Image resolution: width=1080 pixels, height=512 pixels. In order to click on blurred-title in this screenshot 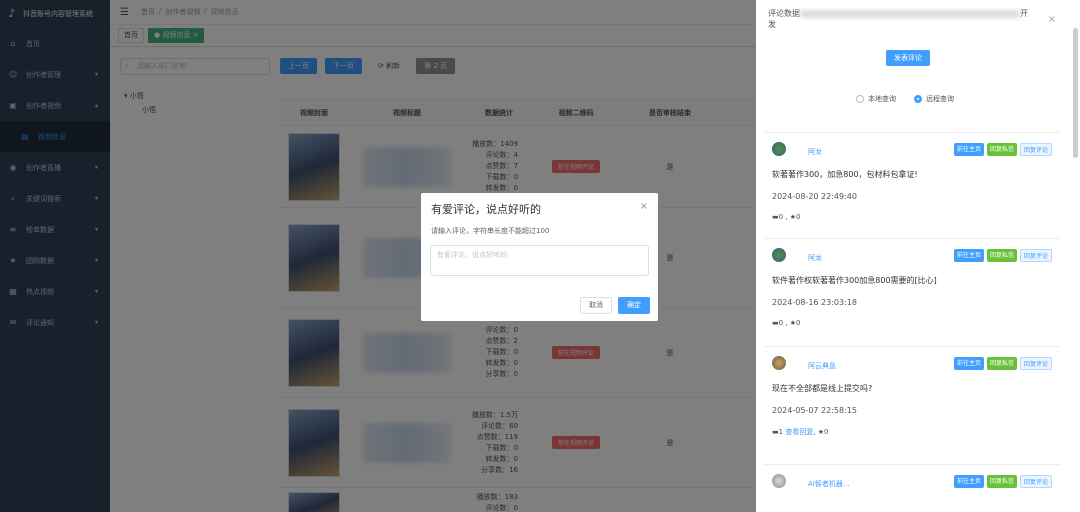, I will do `click(910, 13)`.